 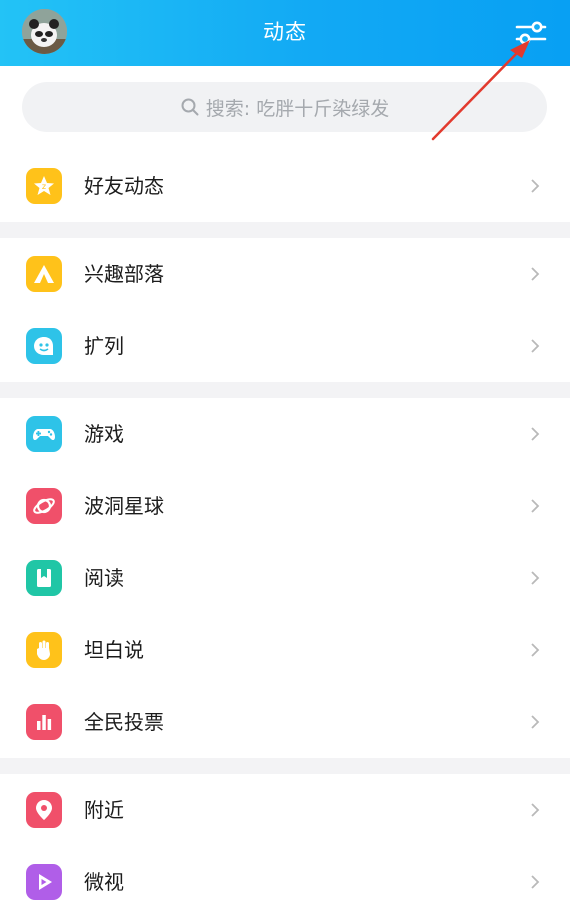 What do you see at coordinates (104, 810) in the screenshot?
I see `item-label: 附近` at bounding box center [104, 810].